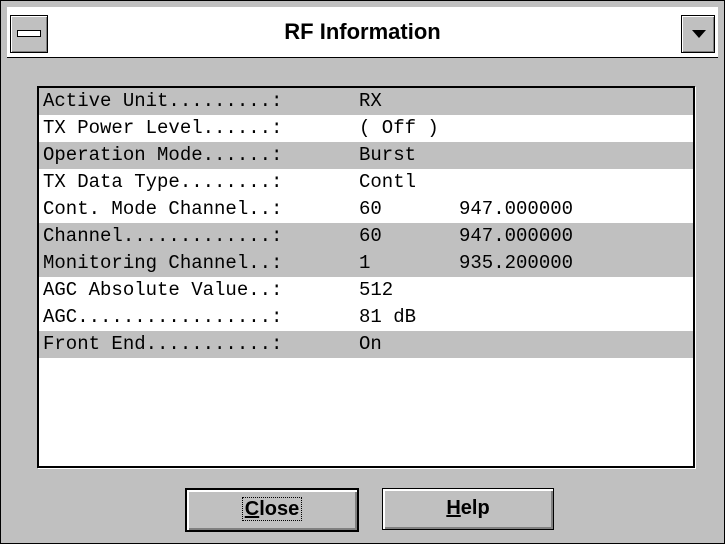  I want to click on title-bar: RF Information, so click(362, 32).